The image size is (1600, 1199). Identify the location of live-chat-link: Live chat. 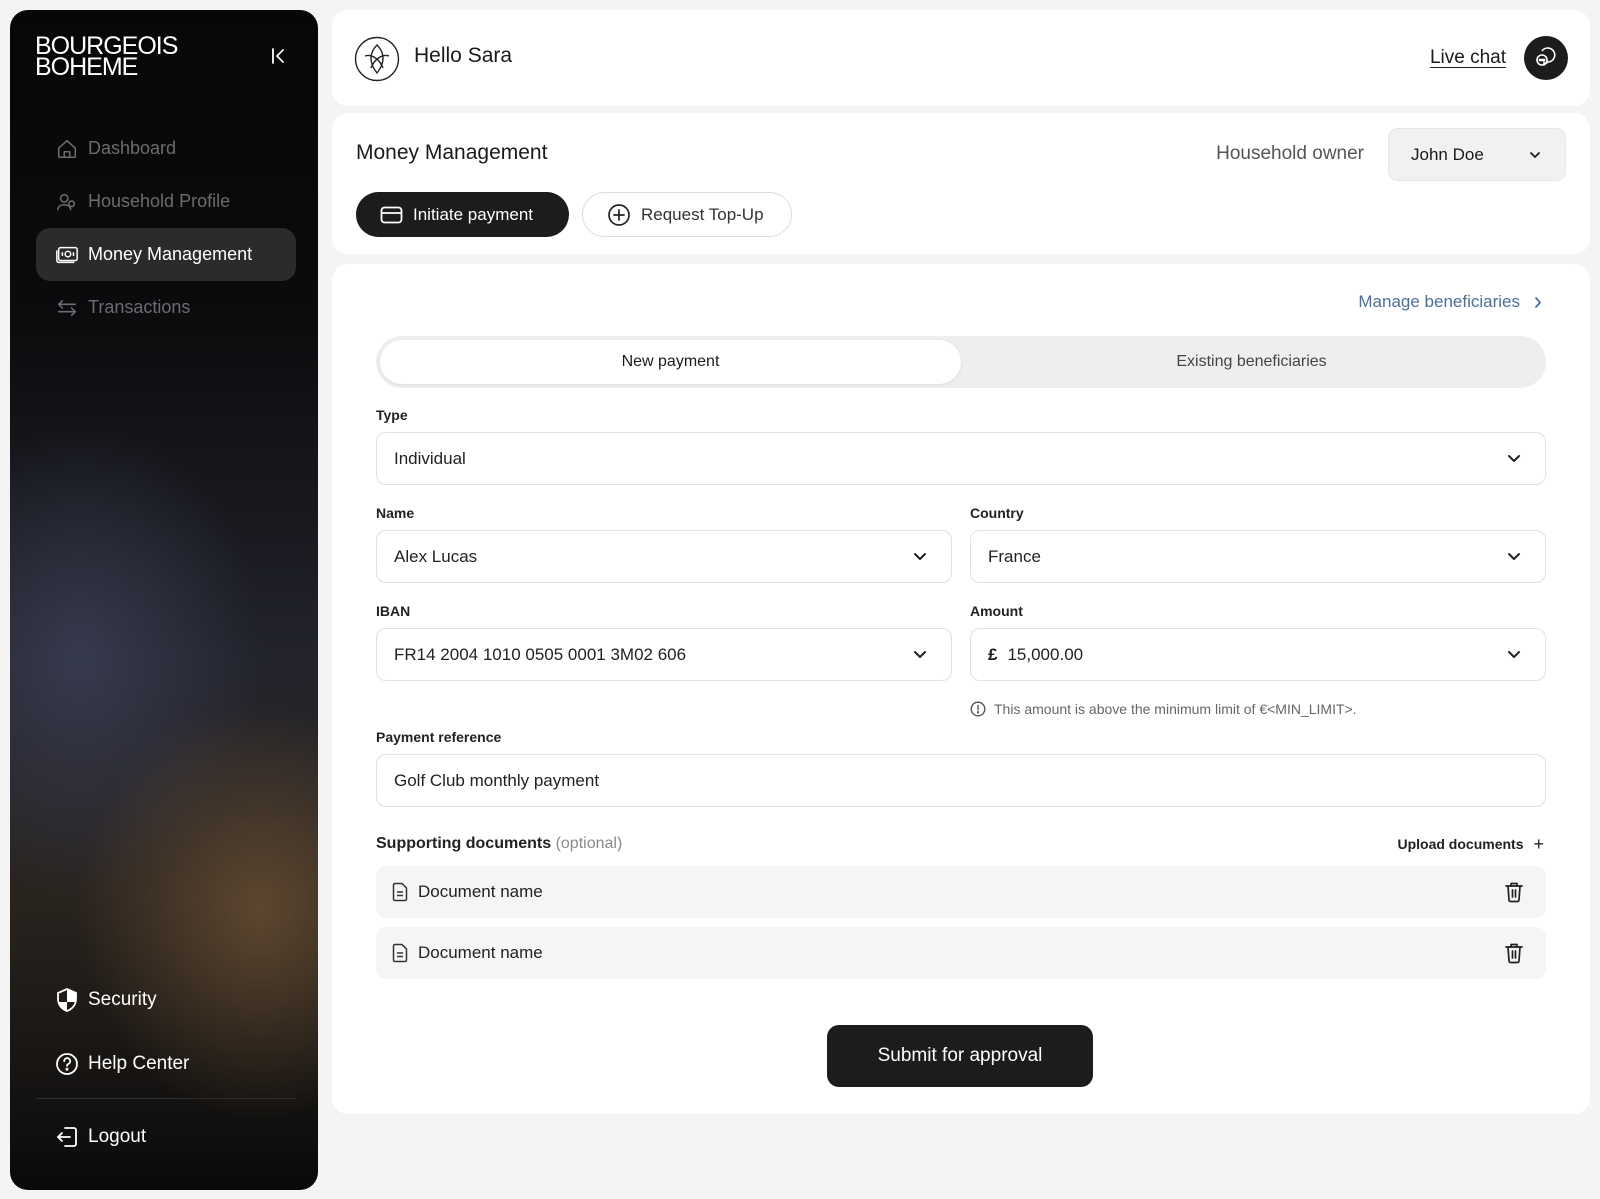
(1468, 58).